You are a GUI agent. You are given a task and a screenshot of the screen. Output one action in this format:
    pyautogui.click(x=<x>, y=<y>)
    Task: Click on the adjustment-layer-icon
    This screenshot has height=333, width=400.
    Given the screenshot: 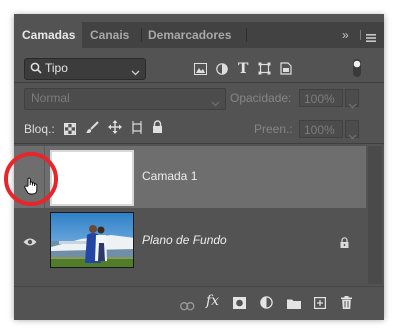 What is the action you would take?
    pyautogui.click(x=266, y=305)
    